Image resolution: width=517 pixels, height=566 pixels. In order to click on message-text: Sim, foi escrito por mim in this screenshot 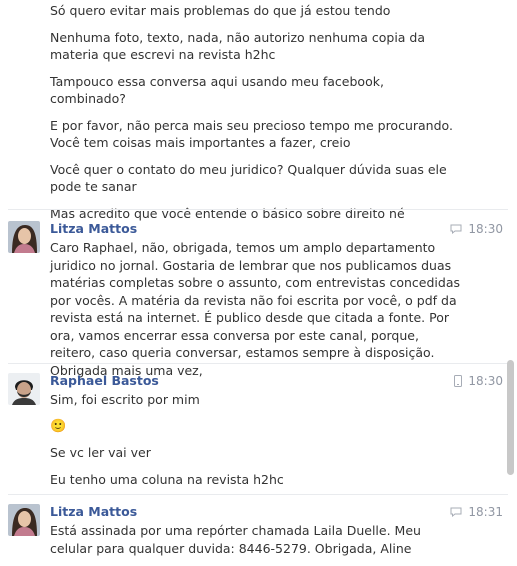, I will do `click(125, 399)`.